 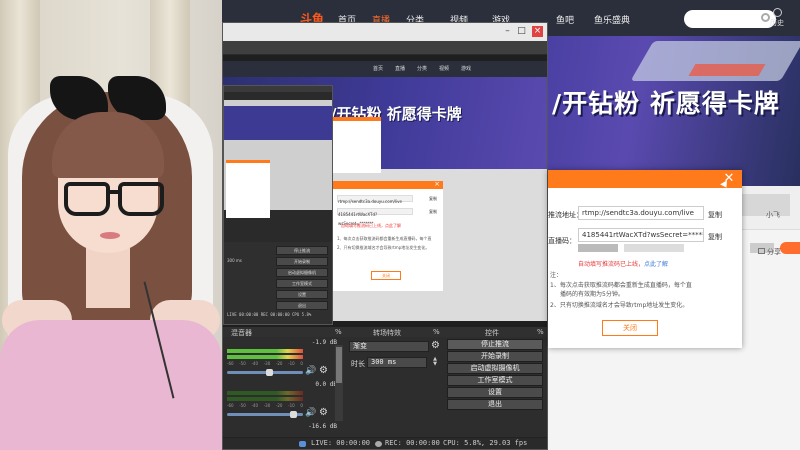 What do you see at coordinates (641, 213) in the screenshot?
I see `server-url-field: rtmp://sendtc3a.douyu.com/live` at bounding box center [641, 213].